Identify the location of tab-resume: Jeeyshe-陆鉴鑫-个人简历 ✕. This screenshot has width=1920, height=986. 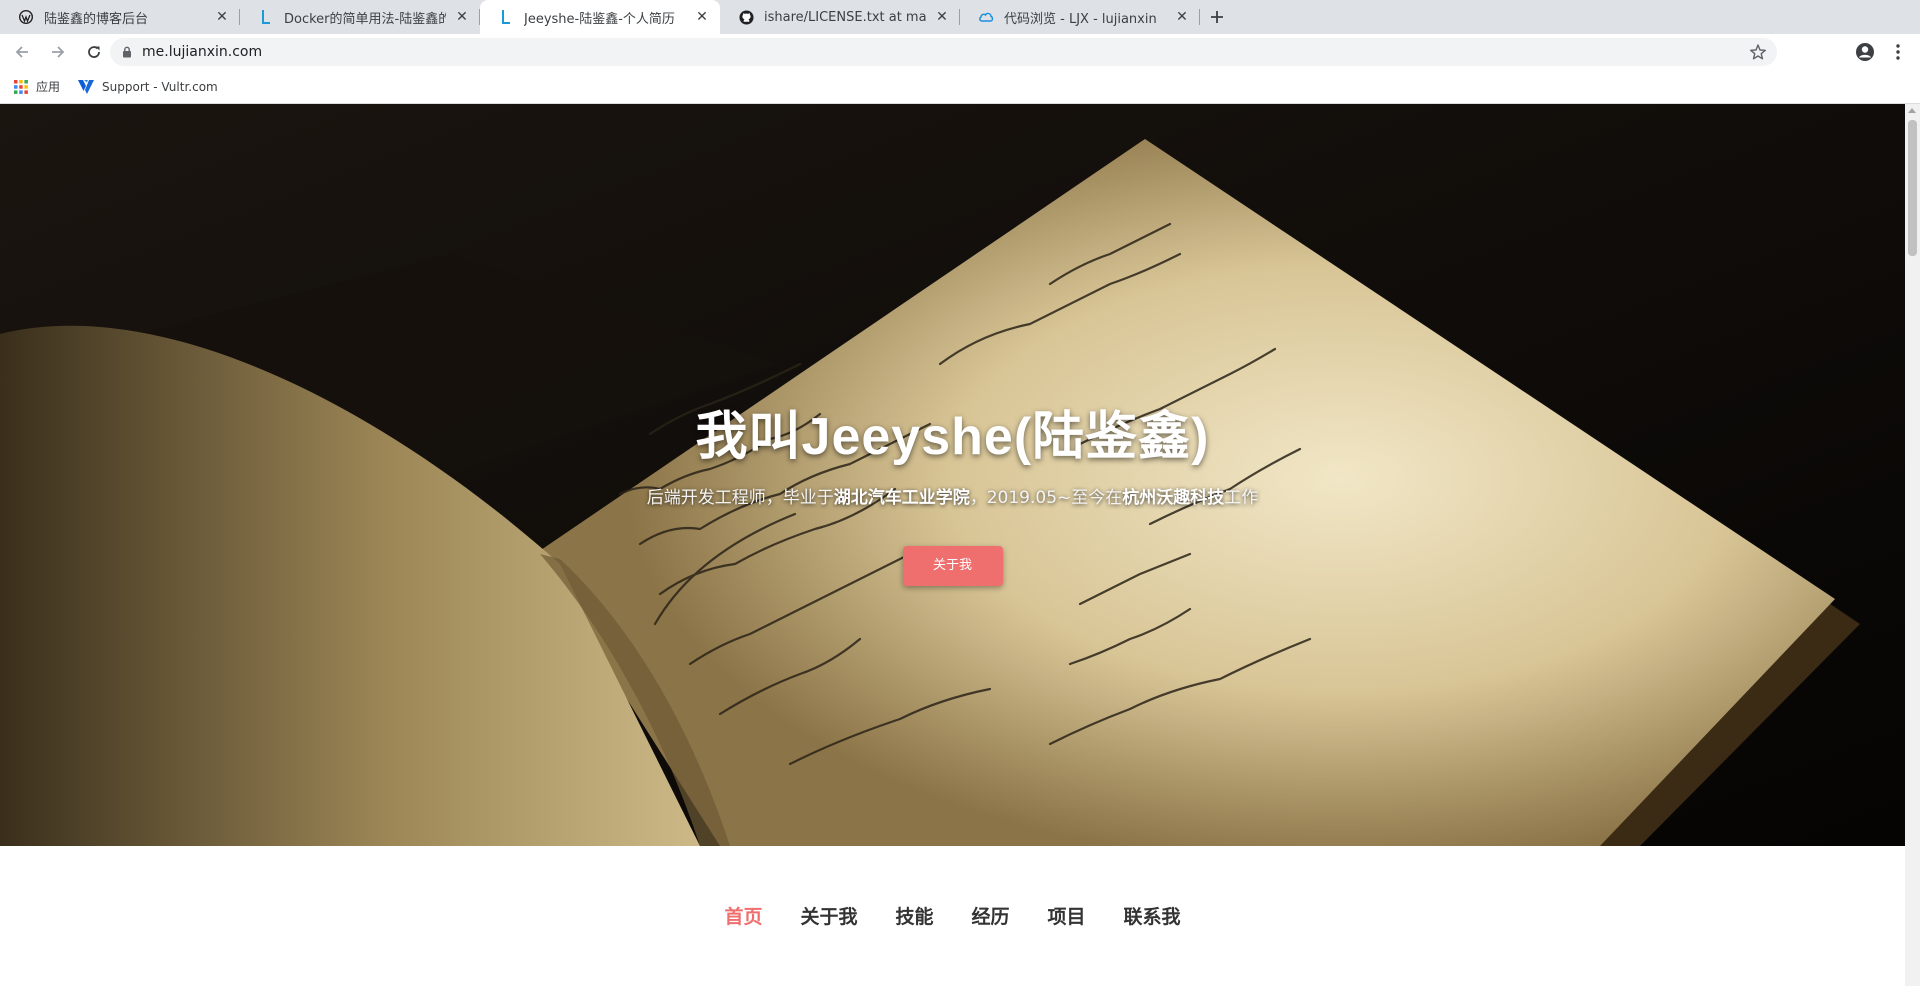
(600, 17).